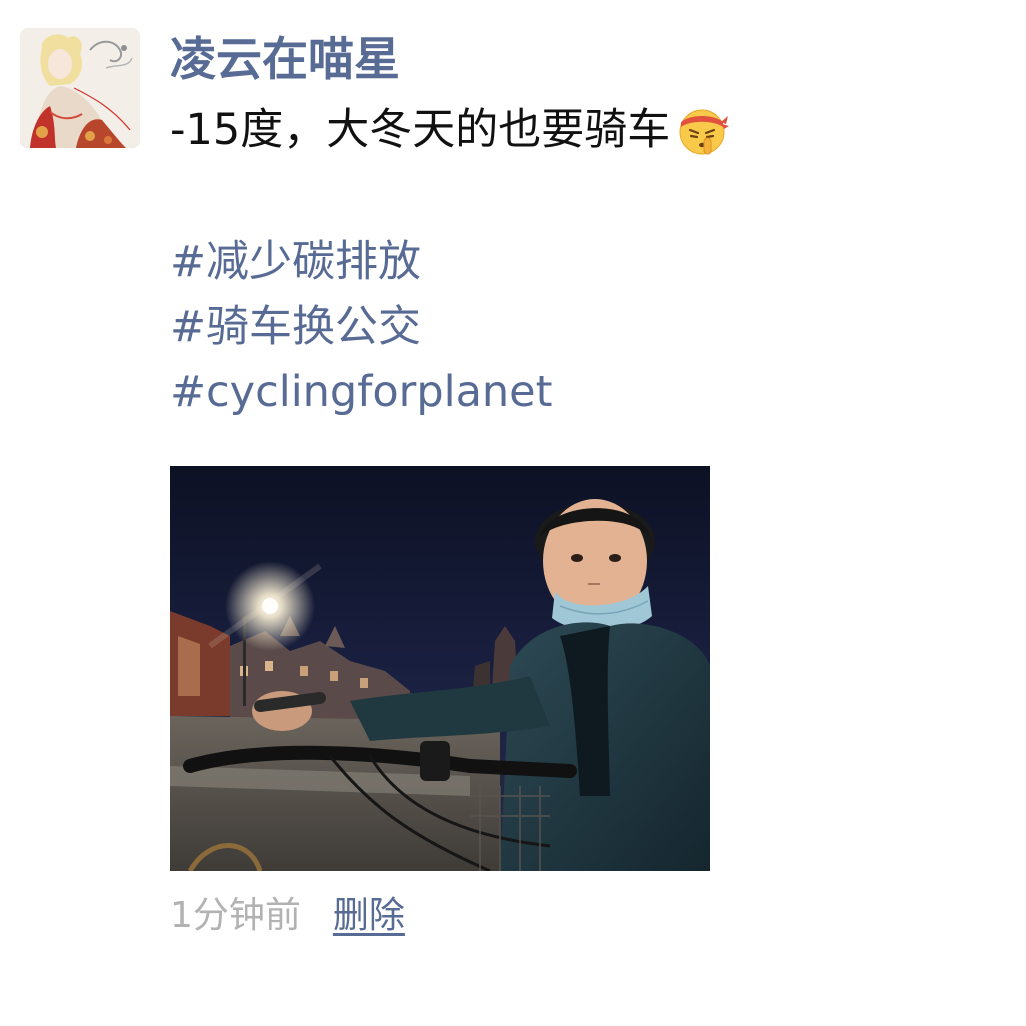  I want to click on post-text: -15度，大冬天的也要骑车, so click(420, 130).